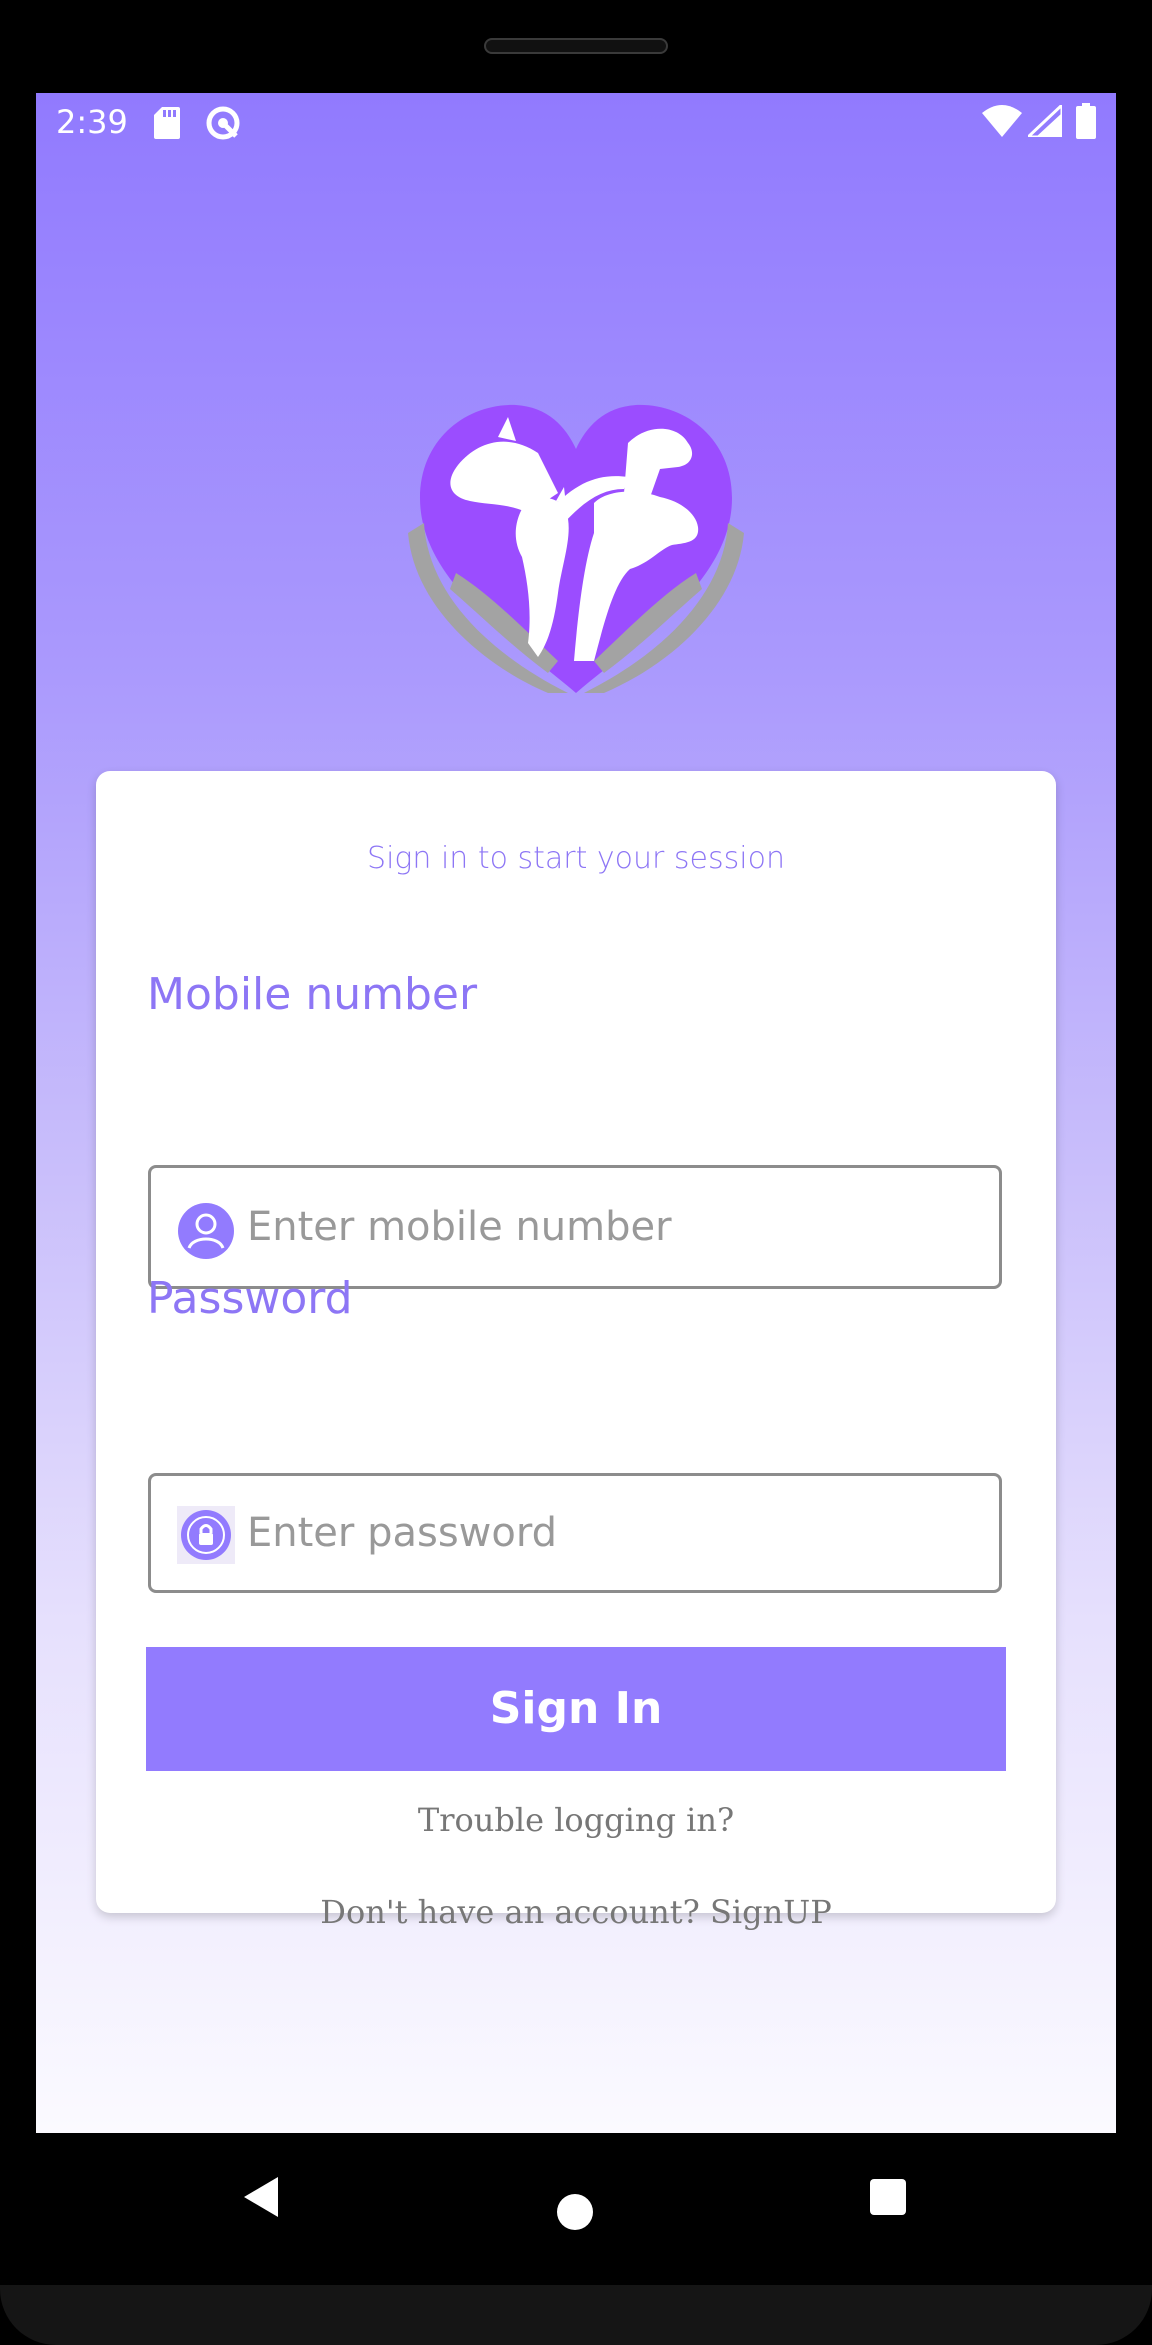  Describe the element at coordinates (92, 122) in the screenshot. I see `status-time: 2:39` at that location.